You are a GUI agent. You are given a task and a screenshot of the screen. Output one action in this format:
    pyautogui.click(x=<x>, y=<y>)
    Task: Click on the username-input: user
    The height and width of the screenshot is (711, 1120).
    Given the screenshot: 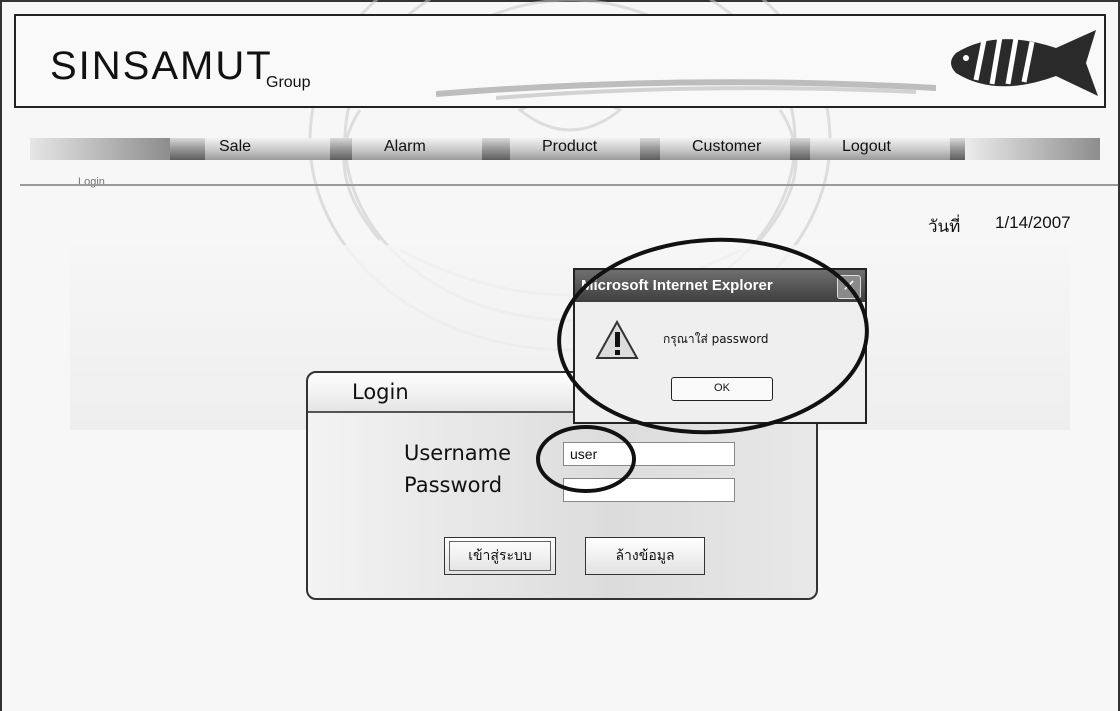 What is the action you would take?
    pyautogui.click(x=649, y=454)
    